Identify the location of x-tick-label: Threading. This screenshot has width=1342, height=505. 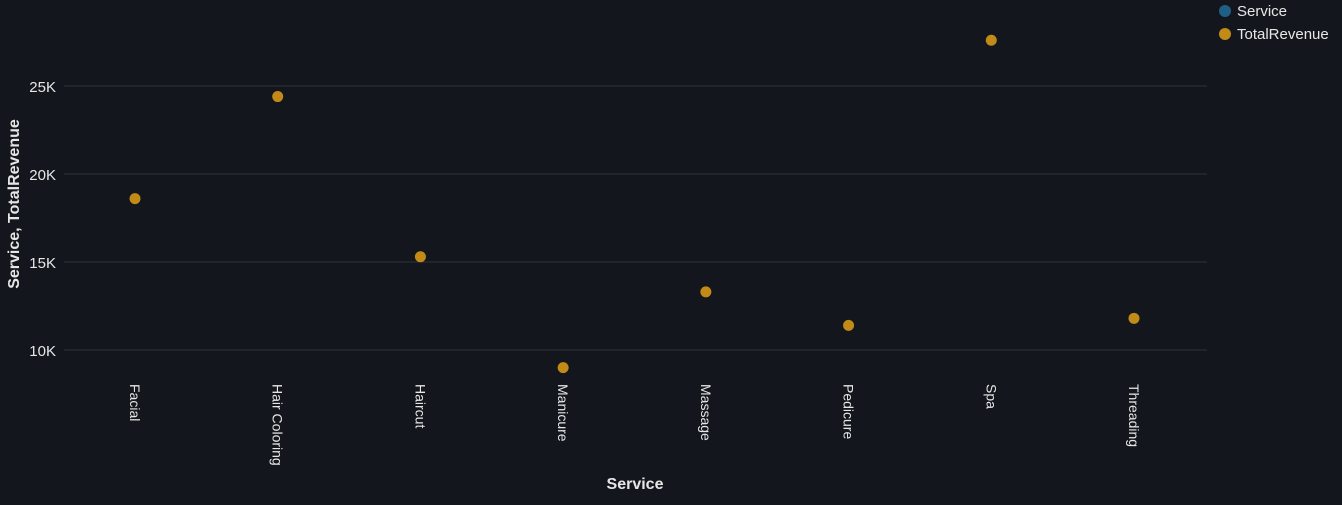
(1134, 415).